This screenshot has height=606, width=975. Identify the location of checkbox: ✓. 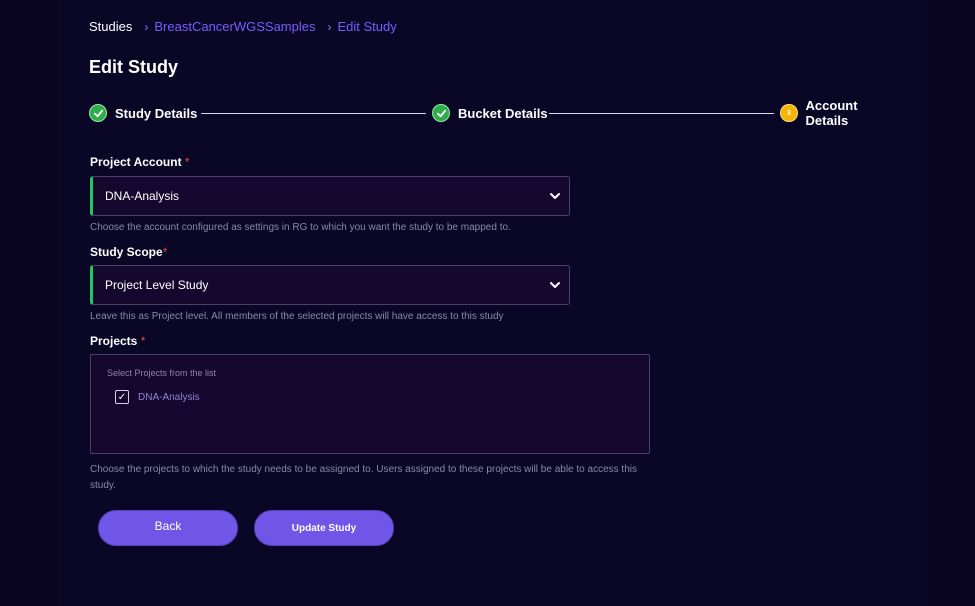
(122, 397).